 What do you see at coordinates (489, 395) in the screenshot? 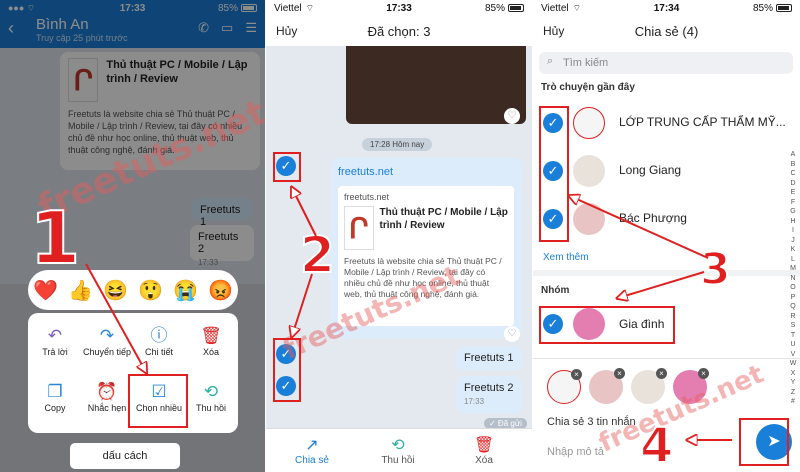
I see `message-bubble: Freetuts 2 17:33` at bounding box center [489, 395].